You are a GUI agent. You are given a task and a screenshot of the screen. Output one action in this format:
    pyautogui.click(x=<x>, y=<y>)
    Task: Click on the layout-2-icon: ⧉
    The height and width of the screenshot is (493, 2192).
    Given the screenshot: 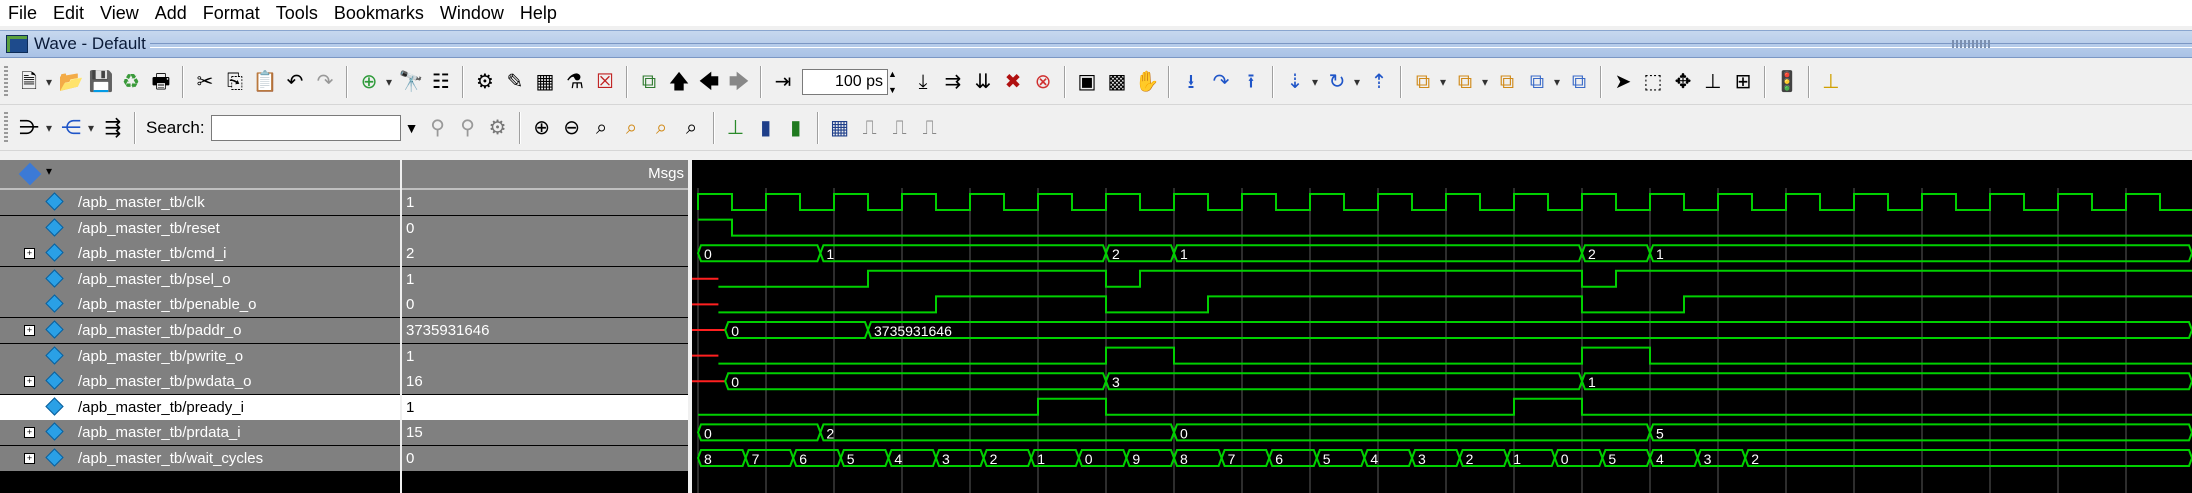 What is the action you would take?
    pyautogui.click(x=1465, y=82)
    